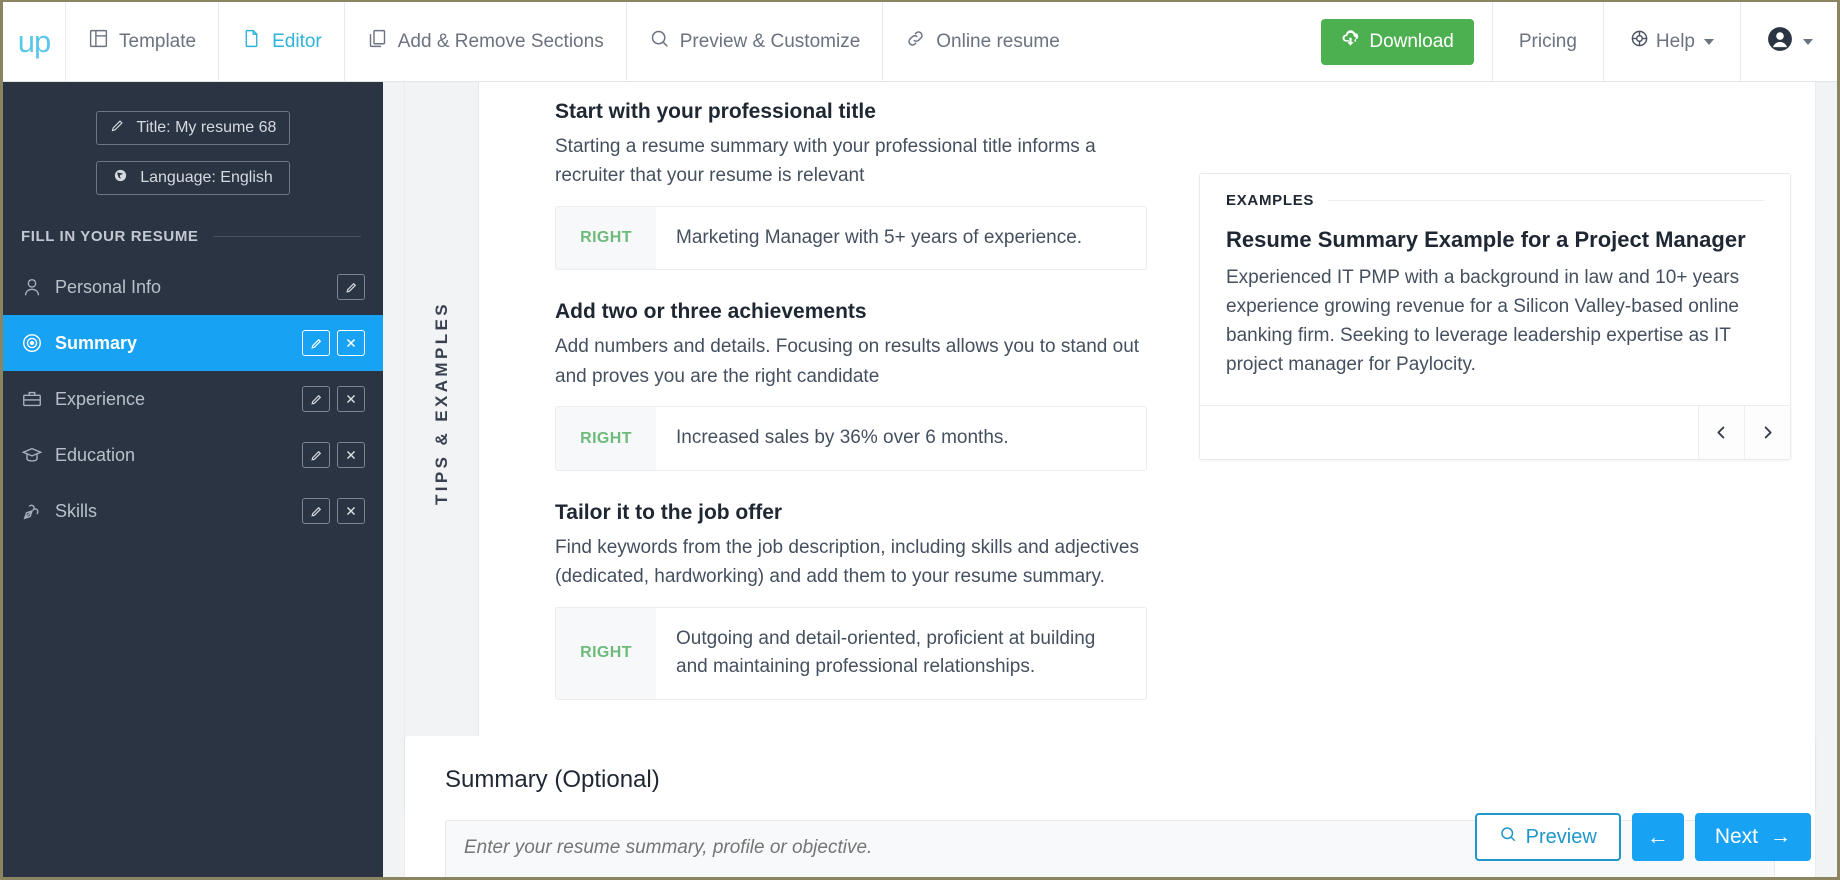 The height and width of the screenshot is (880, 1840). I want to click on tip-title: Tailor it to the job offer, so click(669, 512).